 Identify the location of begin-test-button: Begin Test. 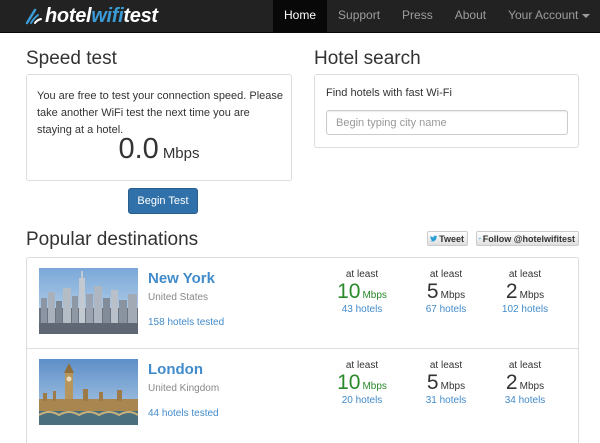
(163, 201).